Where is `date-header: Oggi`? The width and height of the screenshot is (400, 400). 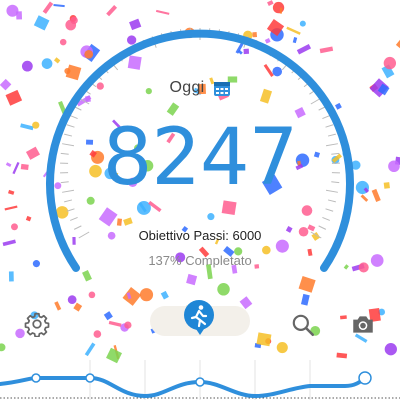 date-header: Oggi is located at coordinates (200, 88).